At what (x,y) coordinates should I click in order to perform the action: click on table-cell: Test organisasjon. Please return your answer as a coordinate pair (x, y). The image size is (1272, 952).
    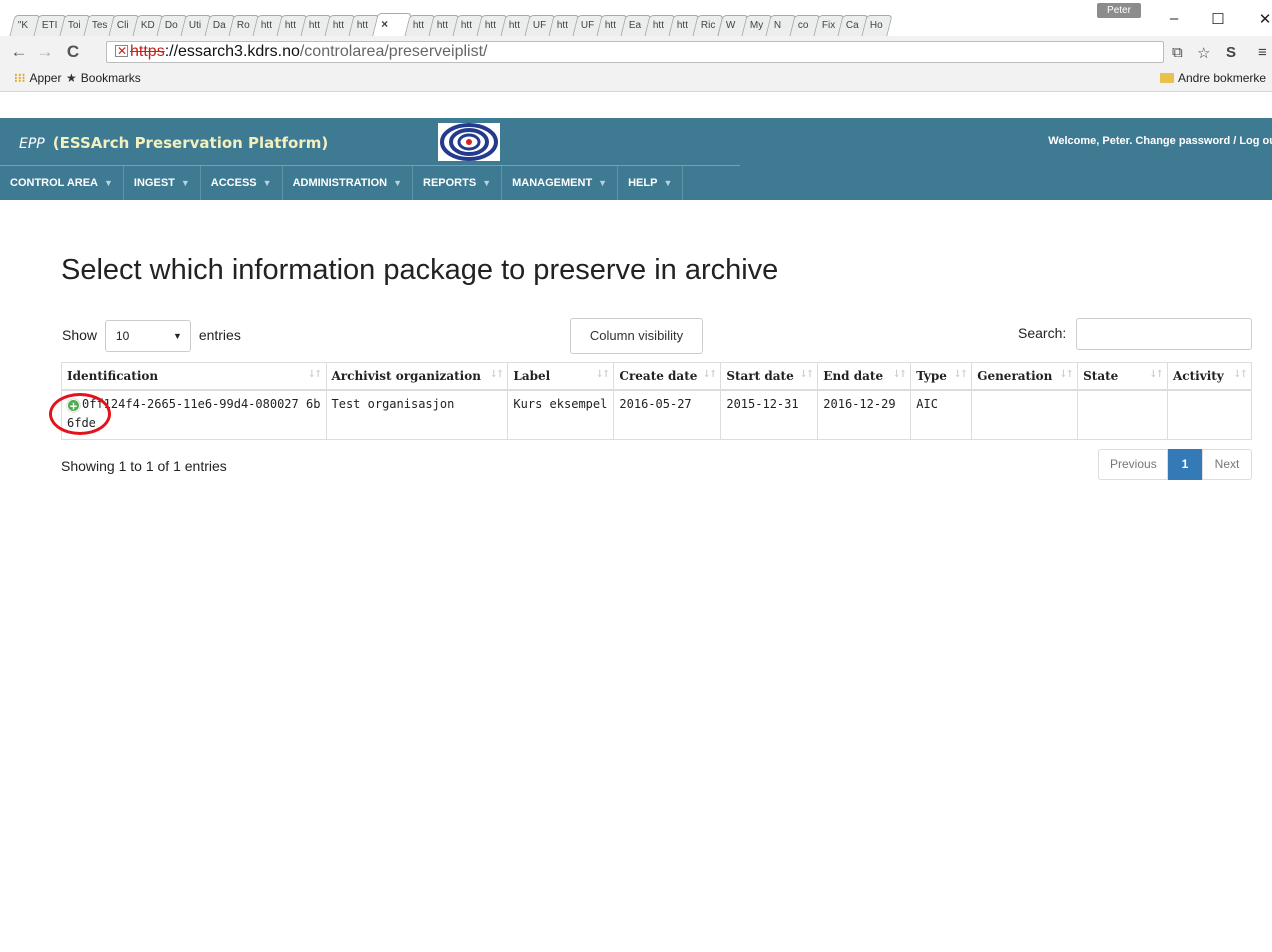
    Looking at the image, I should click on (417, 414).